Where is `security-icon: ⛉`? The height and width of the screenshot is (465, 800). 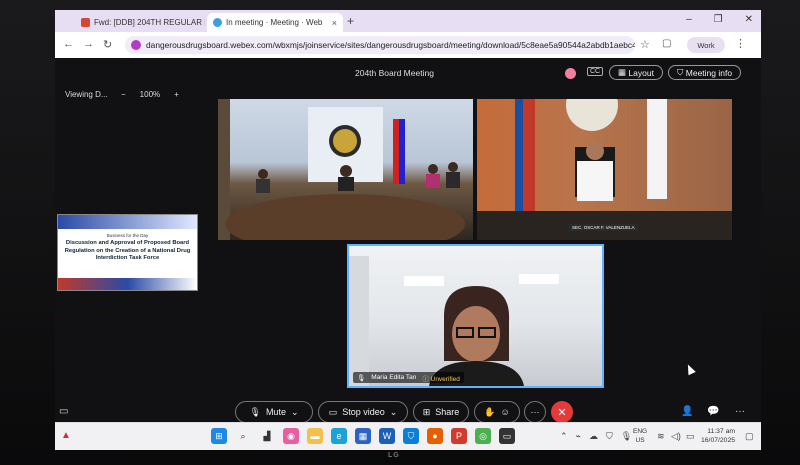 security-icon: ⛉ is located at coordinates (609, 436).